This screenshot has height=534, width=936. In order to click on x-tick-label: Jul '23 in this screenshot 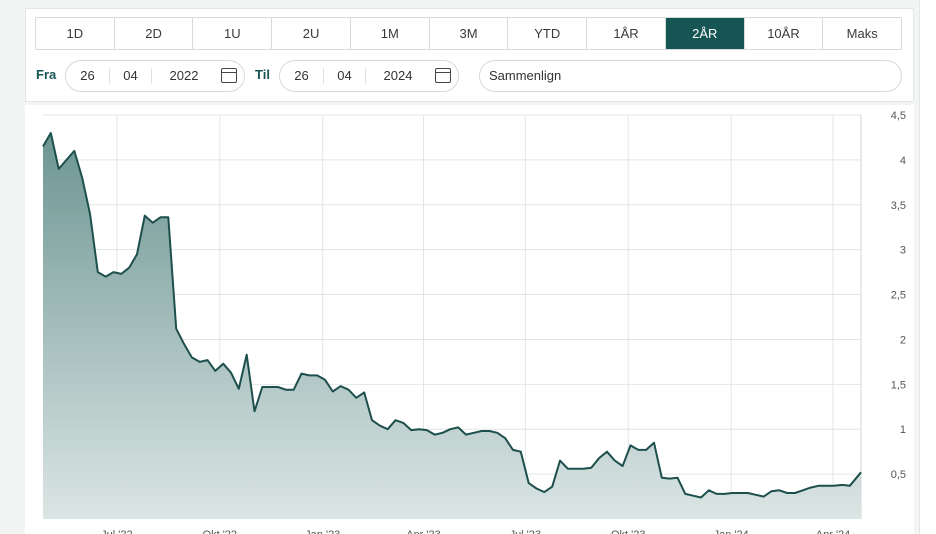, I will do `click(525, 531)`.